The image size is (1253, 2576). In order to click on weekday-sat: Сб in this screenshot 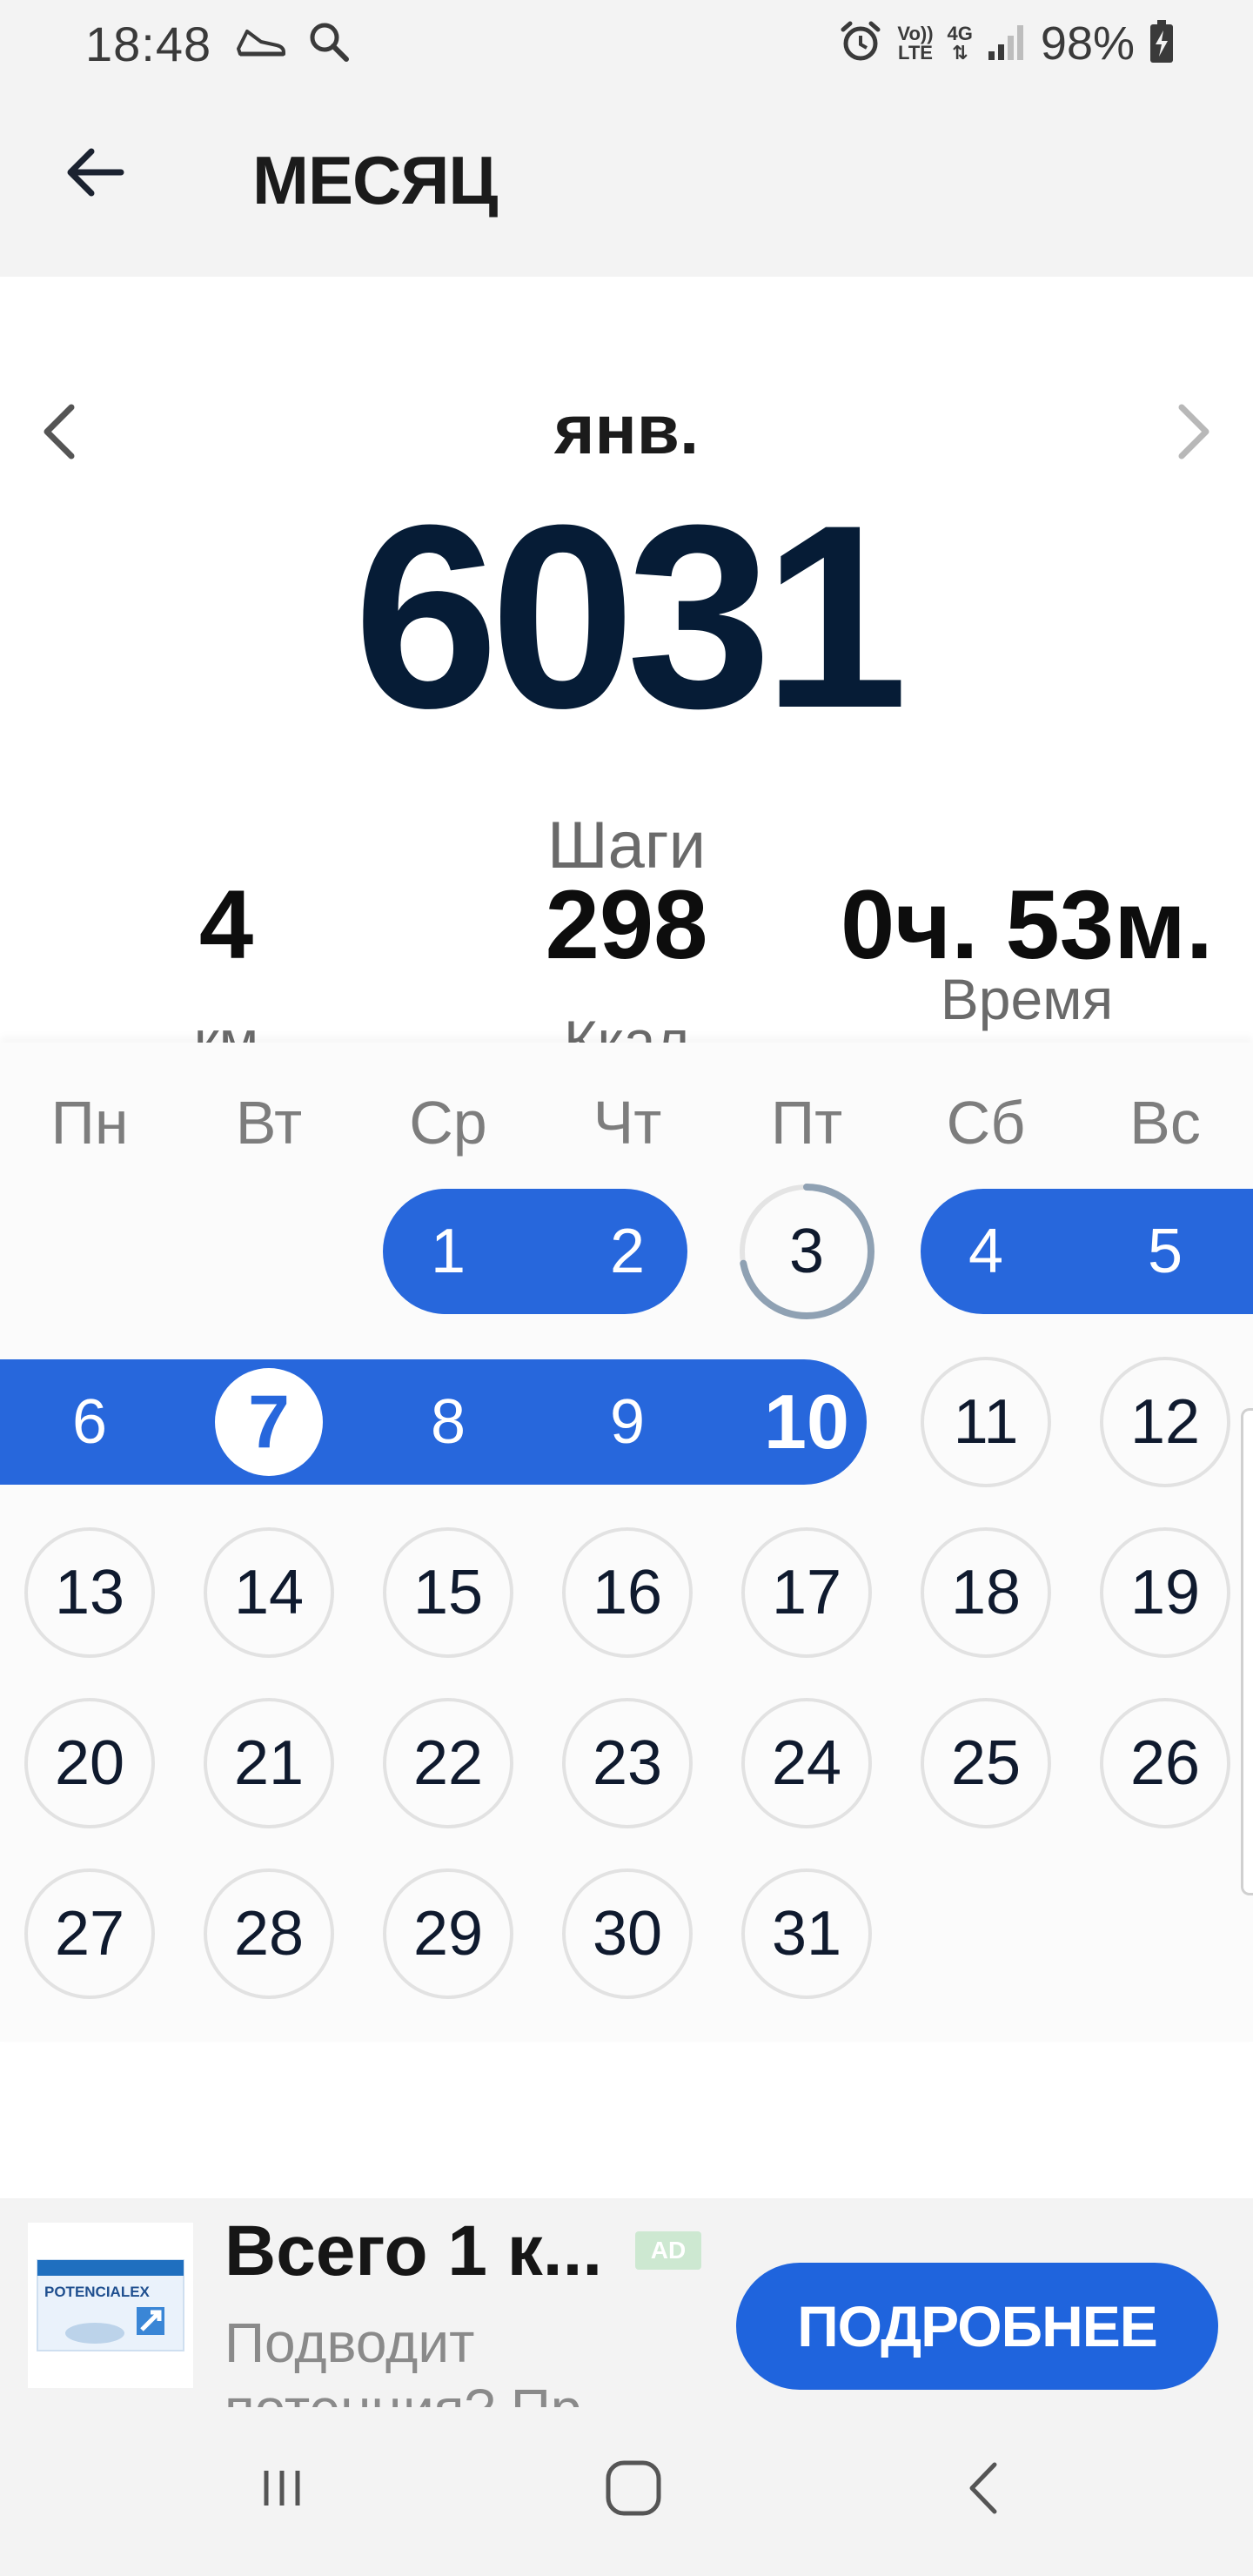, I will do `click(986, 1123)`.